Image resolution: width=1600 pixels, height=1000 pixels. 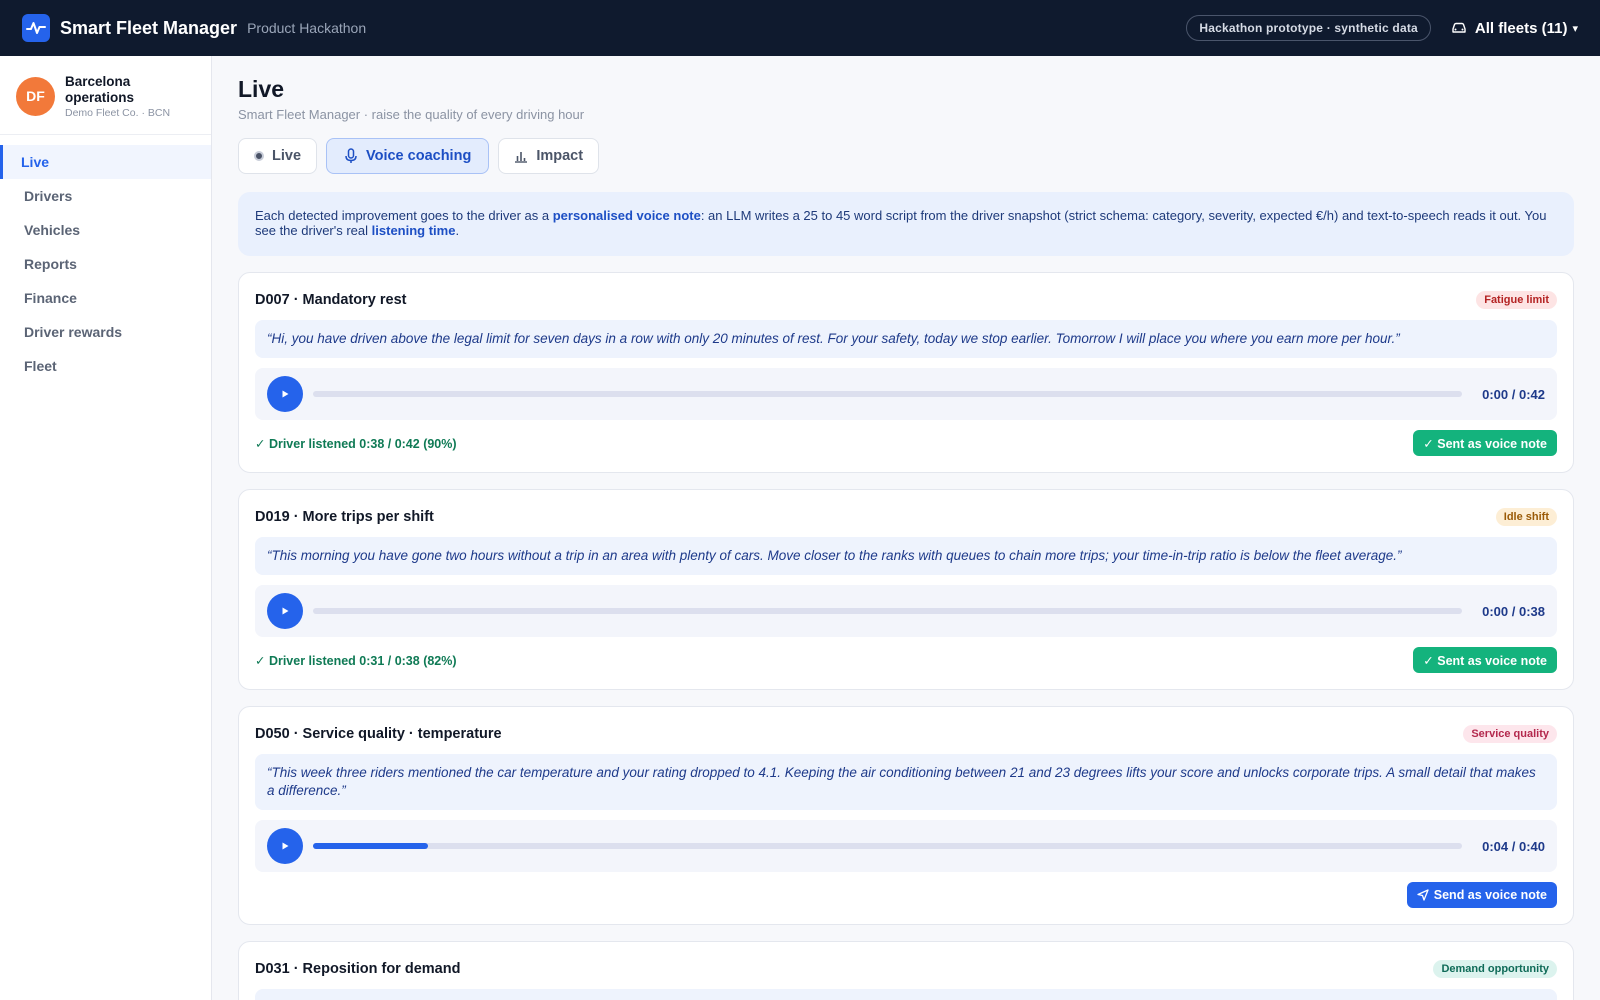 I want to click on brand-subtitle: Product Hackathon, so click(x=307, y=28).